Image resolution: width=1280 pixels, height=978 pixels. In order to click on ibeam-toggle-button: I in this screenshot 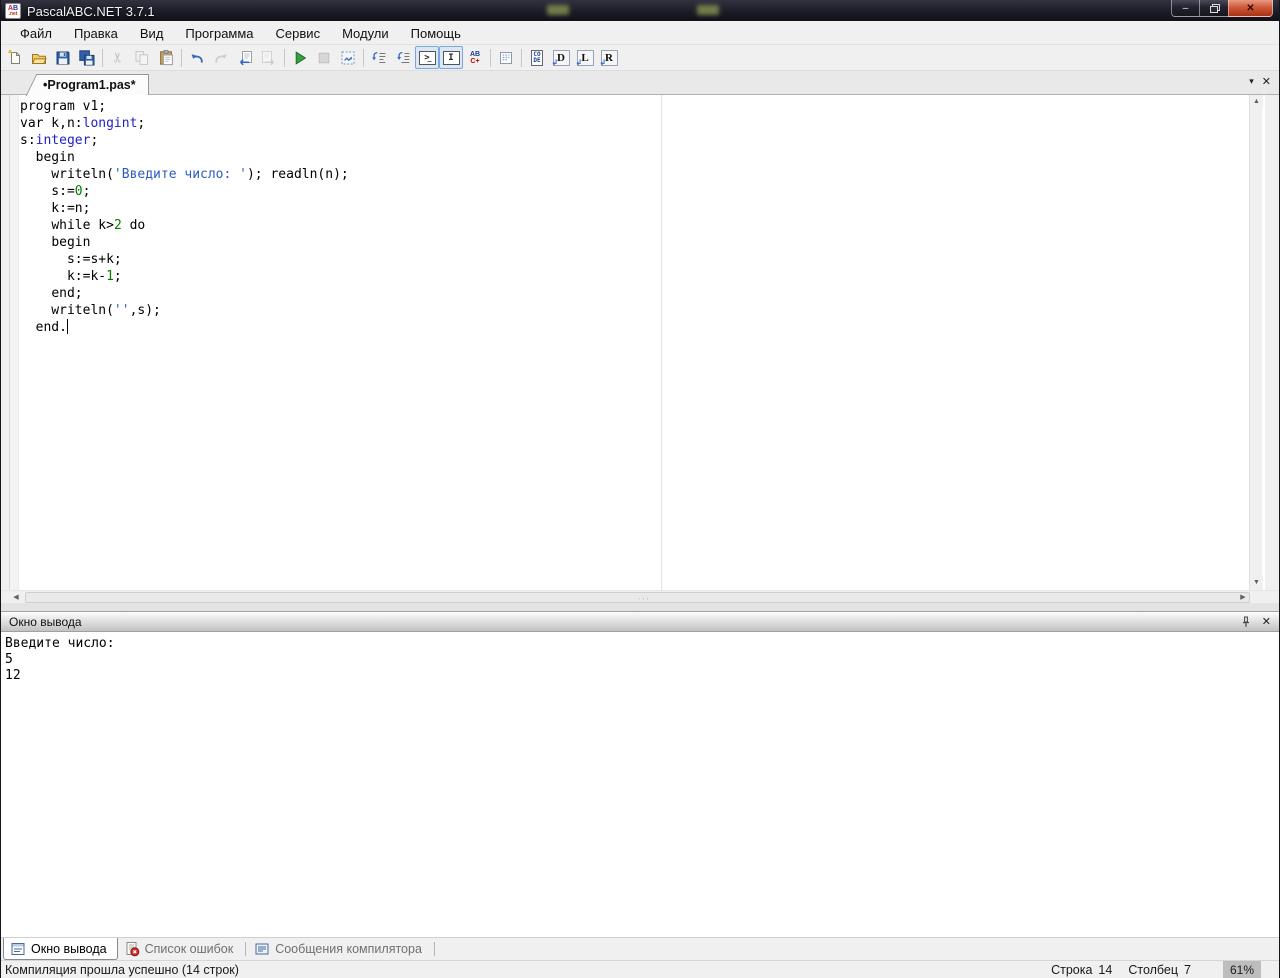, I will do `click(451, 57)`.